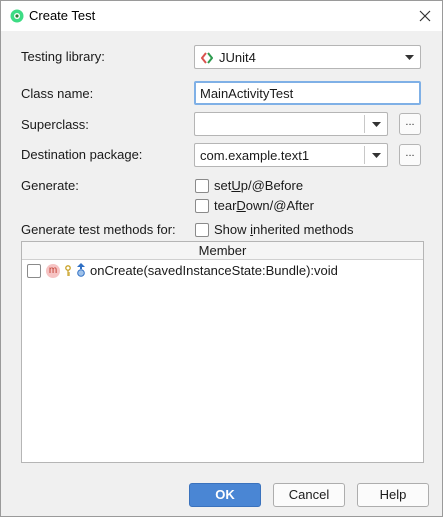 This screenshot has height=517, width=443. What do you see at coordinates (283, 229) in the screenshot?
I see `show-inherited-label: Show inherited methods` at bounding box center [283, 229].